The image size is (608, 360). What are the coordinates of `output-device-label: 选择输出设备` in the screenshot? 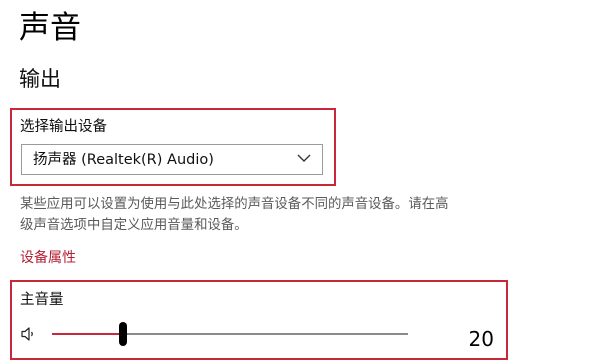 It's located at (63, 127).